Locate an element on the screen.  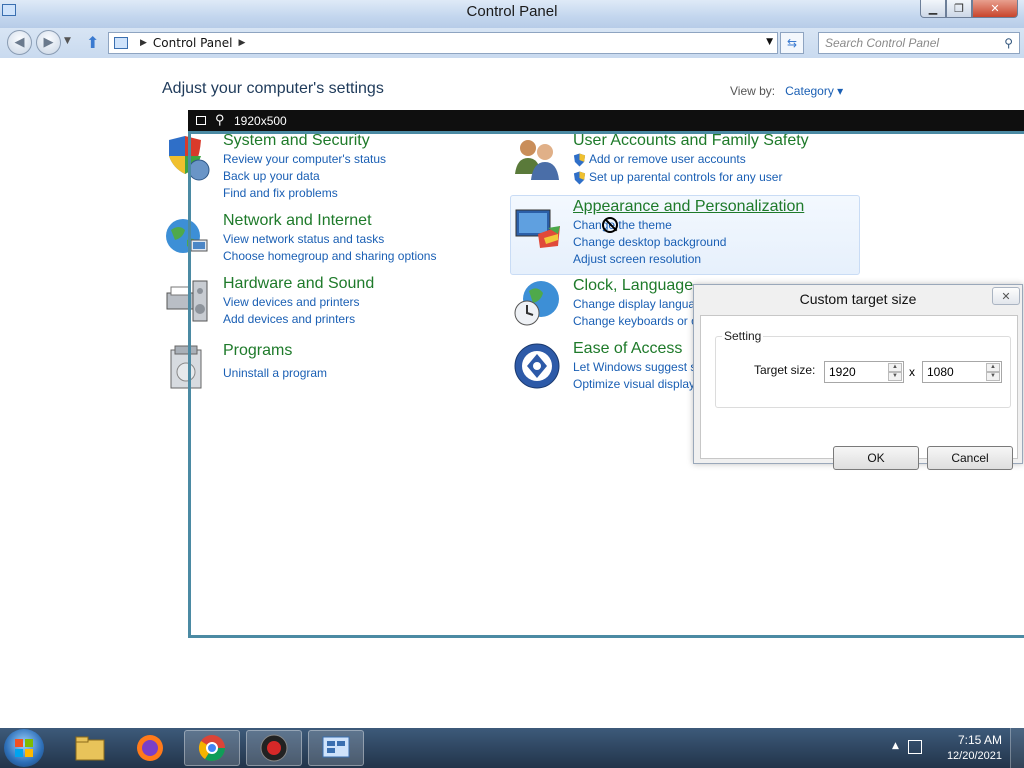
taskbar-file-explorer is located at coordinates (90, 748).